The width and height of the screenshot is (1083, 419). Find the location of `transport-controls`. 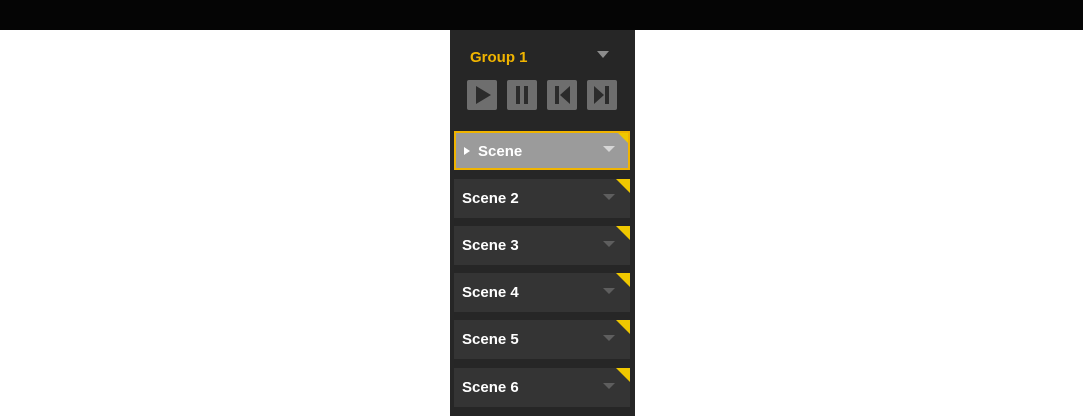

transport-controls is located at coordinates (547, 96).